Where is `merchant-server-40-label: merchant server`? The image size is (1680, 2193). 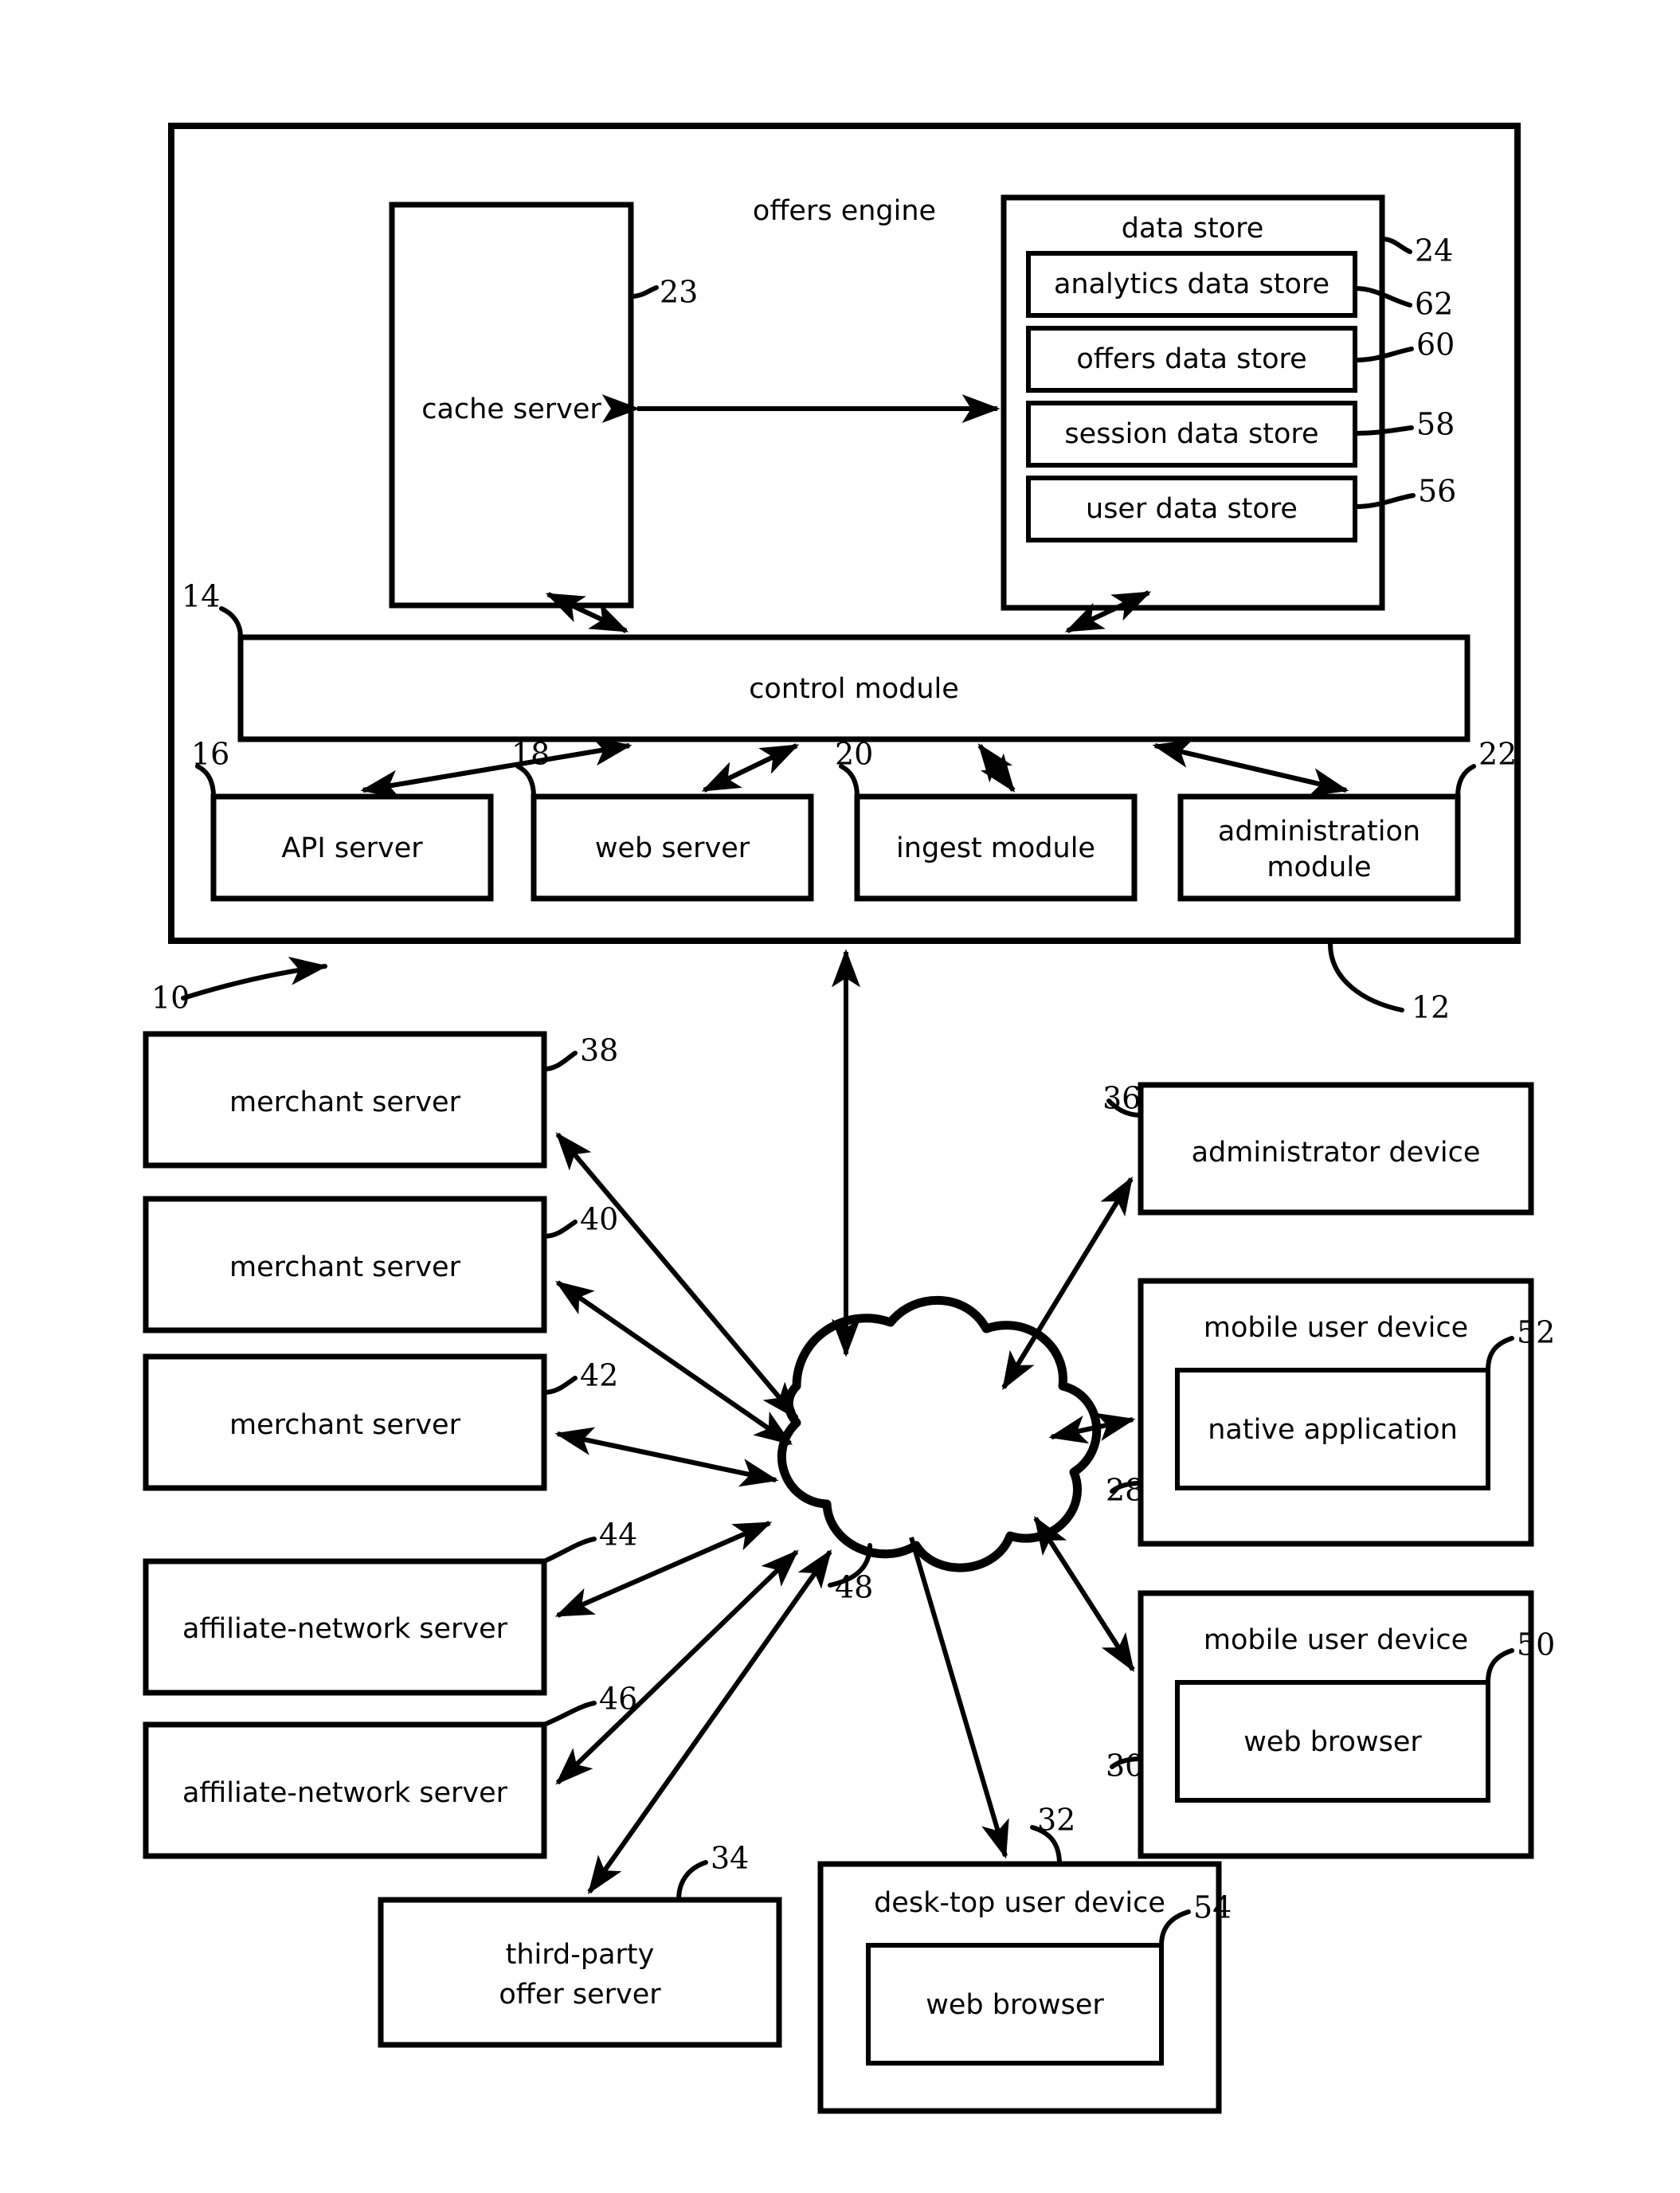
merchant-server-40-label: merchant server is located at coordinates (345, 1267).